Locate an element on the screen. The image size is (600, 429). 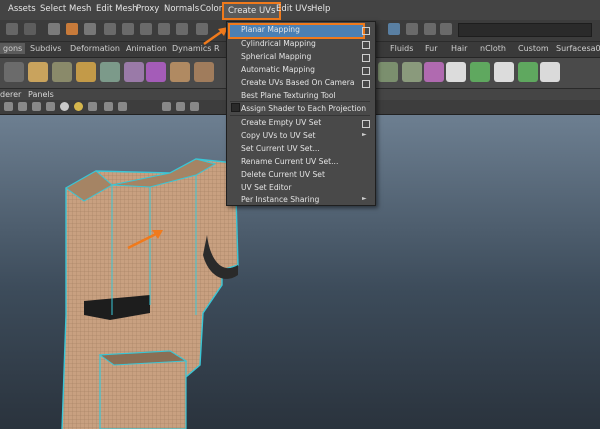
snap-grid-icon is located at coordinates (110, 29).